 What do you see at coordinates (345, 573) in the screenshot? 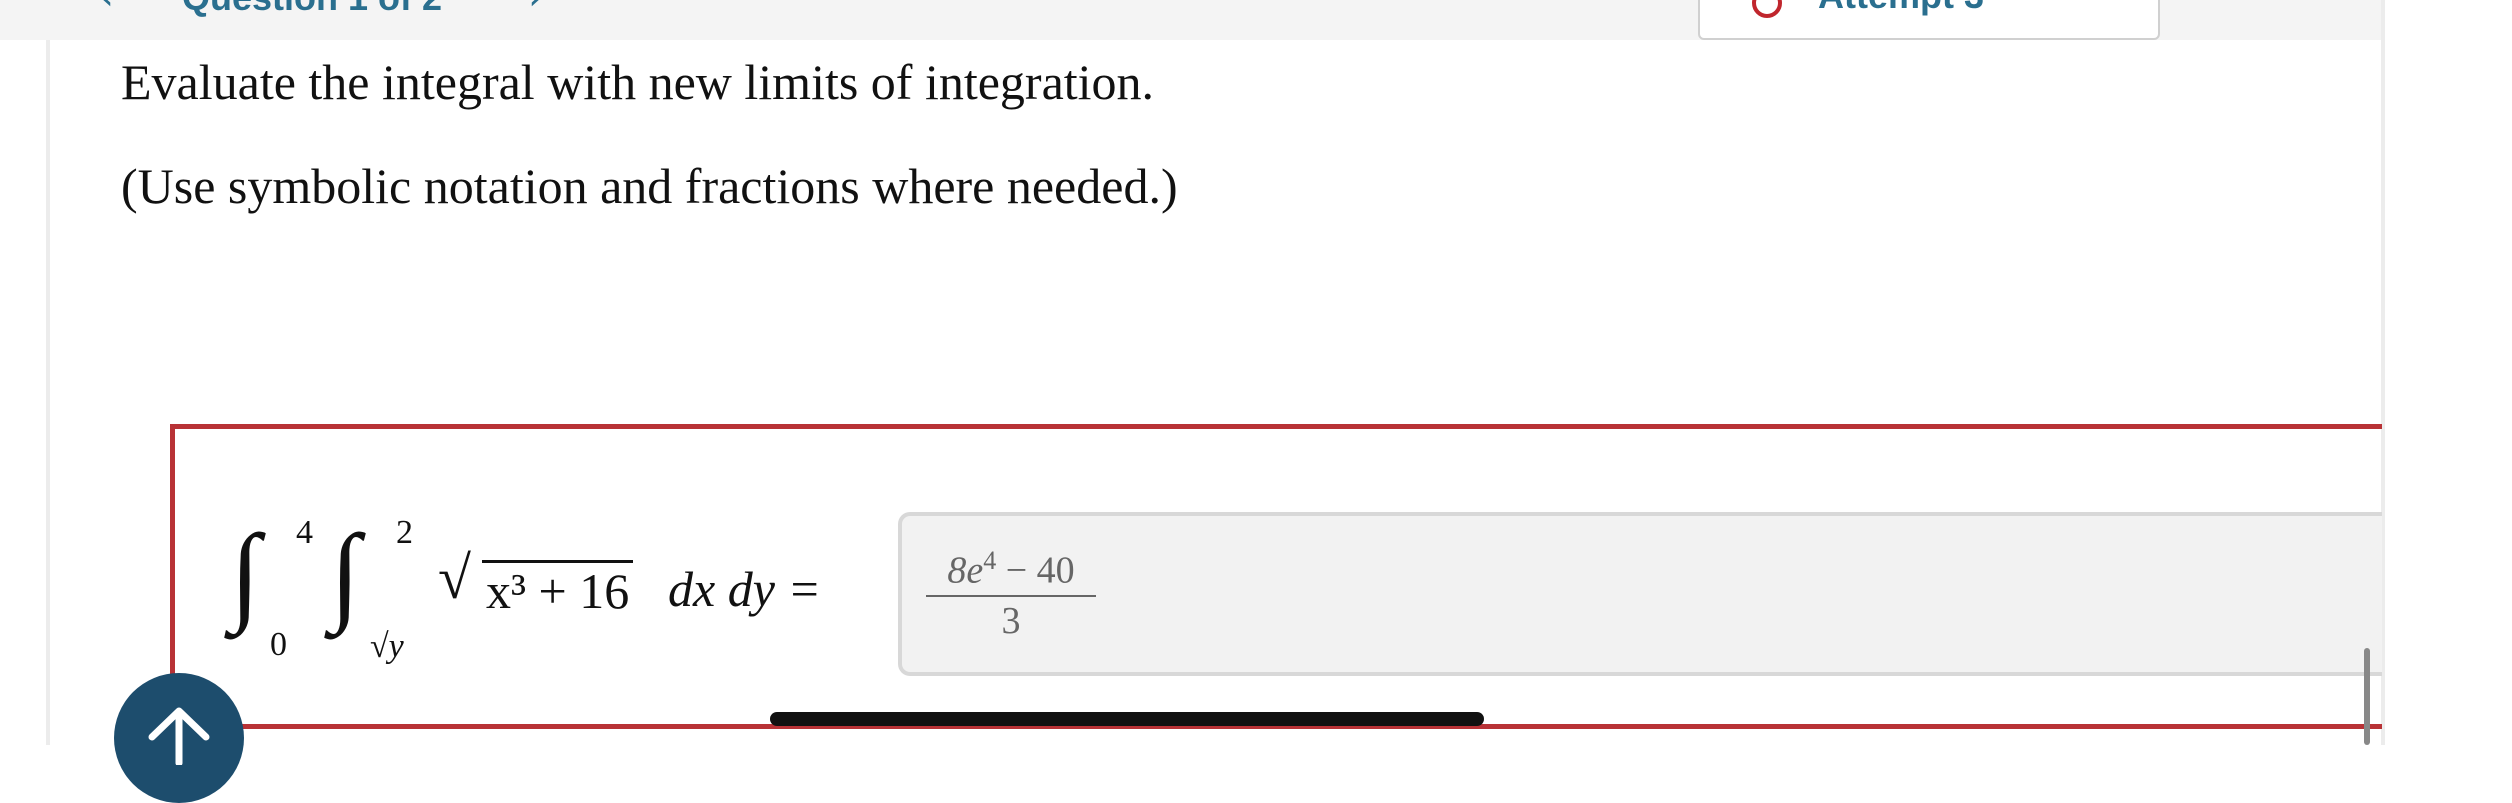
I see `inner-integral-sign: ∫` at bounding box center [345, 573].